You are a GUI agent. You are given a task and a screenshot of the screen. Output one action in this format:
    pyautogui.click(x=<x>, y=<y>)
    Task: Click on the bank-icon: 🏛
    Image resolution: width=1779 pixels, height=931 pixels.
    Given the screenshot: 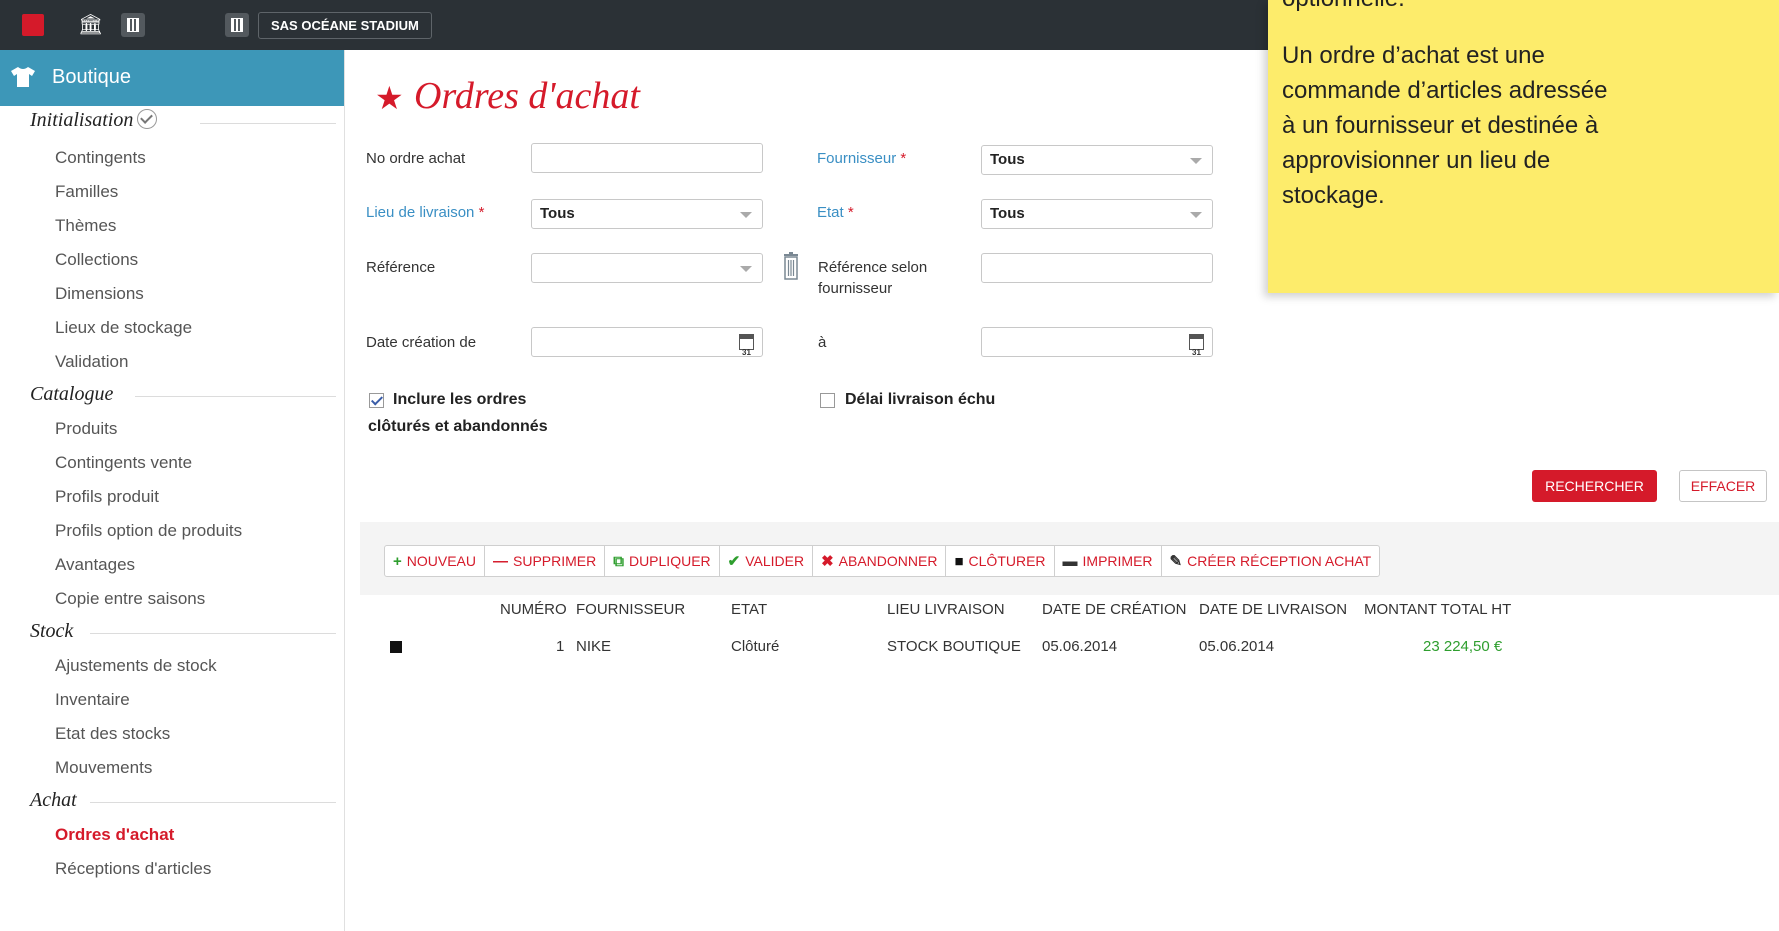 What is the action you would take?
    pyautogui.click(x=90, y=25)
    